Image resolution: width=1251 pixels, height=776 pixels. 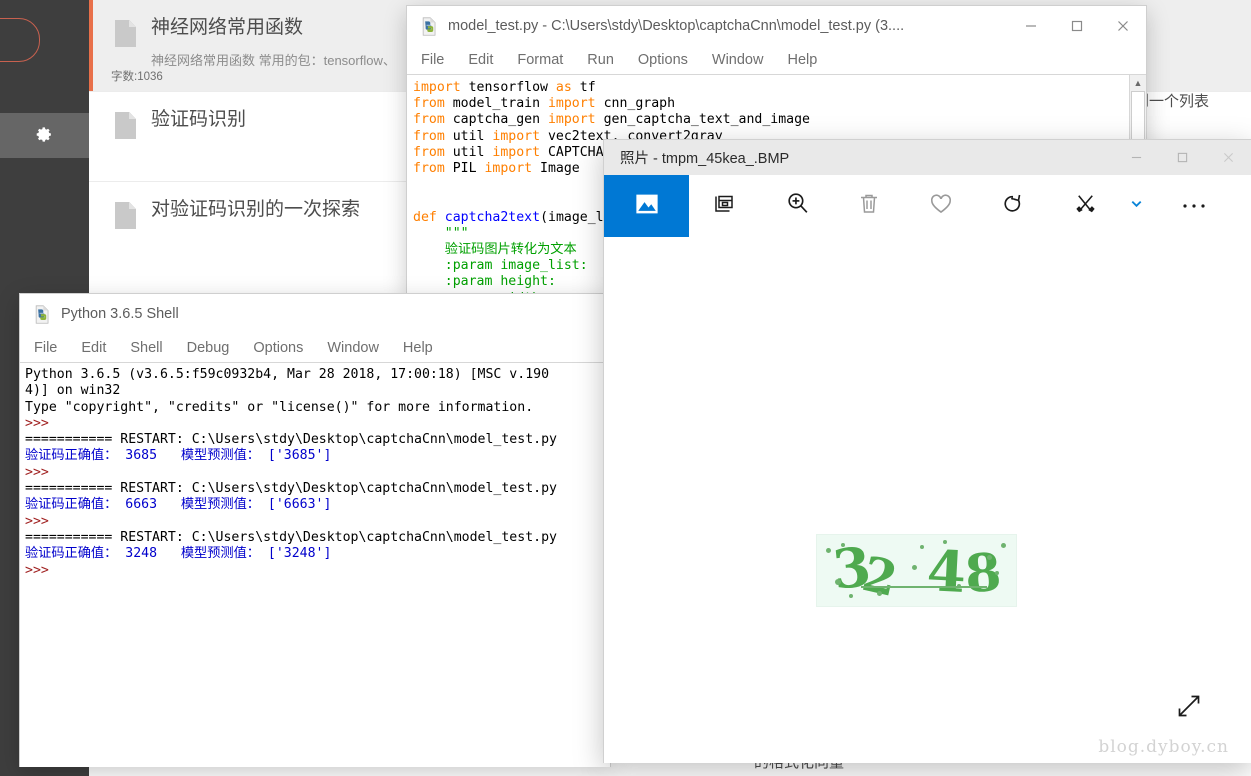 I want to click on rotate-button, so click(x=1013, y=206).